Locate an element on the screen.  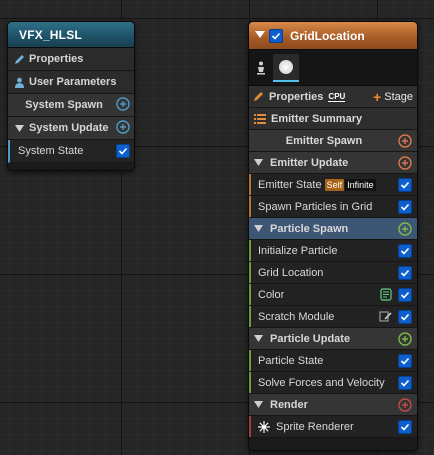
scratch-module-row: Scratch Module is located at coordinates (333, 317).